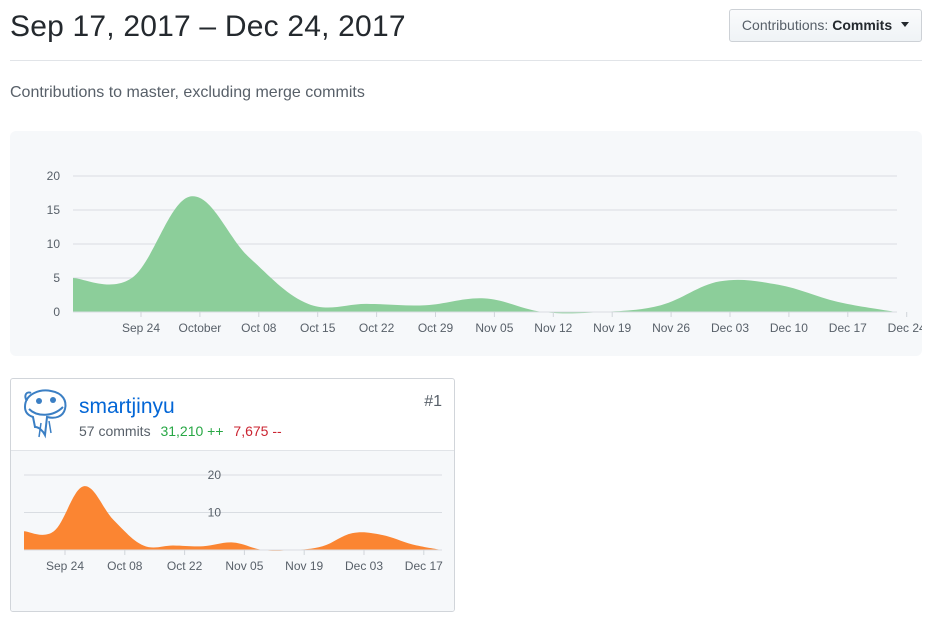 The image size is (949, 636). I want to click on area-series, so click(233, 518).